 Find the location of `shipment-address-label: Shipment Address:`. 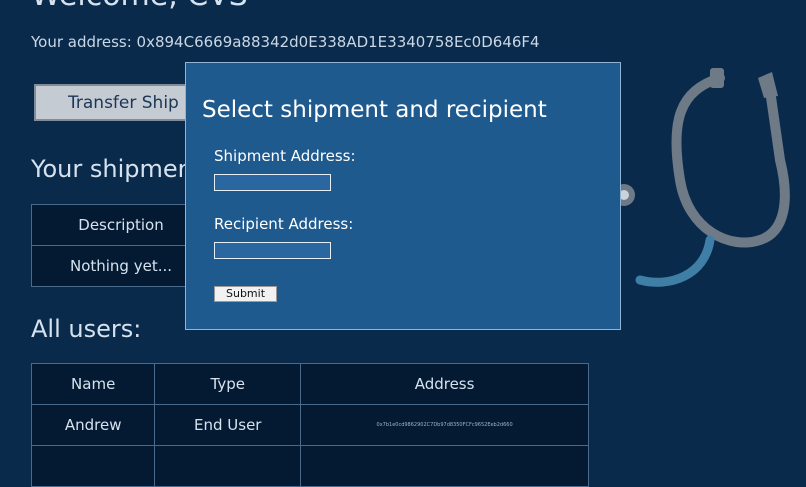

shipment-address-label: Shipment Address: is located at coordinates (285, 156).